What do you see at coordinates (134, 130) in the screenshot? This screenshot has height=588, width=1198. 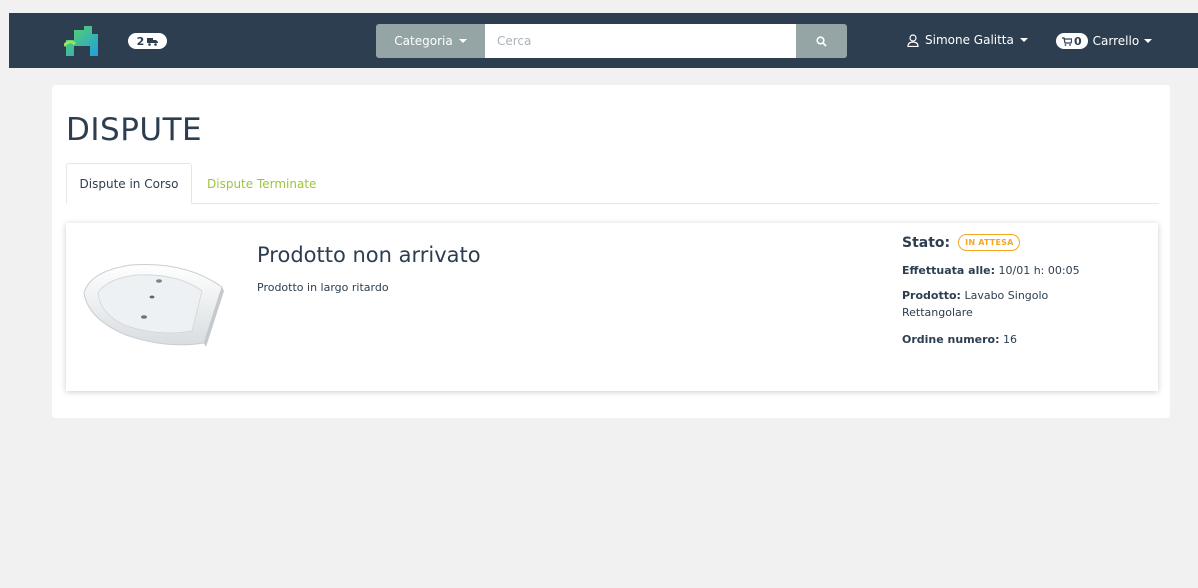 I see `page-title: DISPUTE` at bounding box center [134, 130].